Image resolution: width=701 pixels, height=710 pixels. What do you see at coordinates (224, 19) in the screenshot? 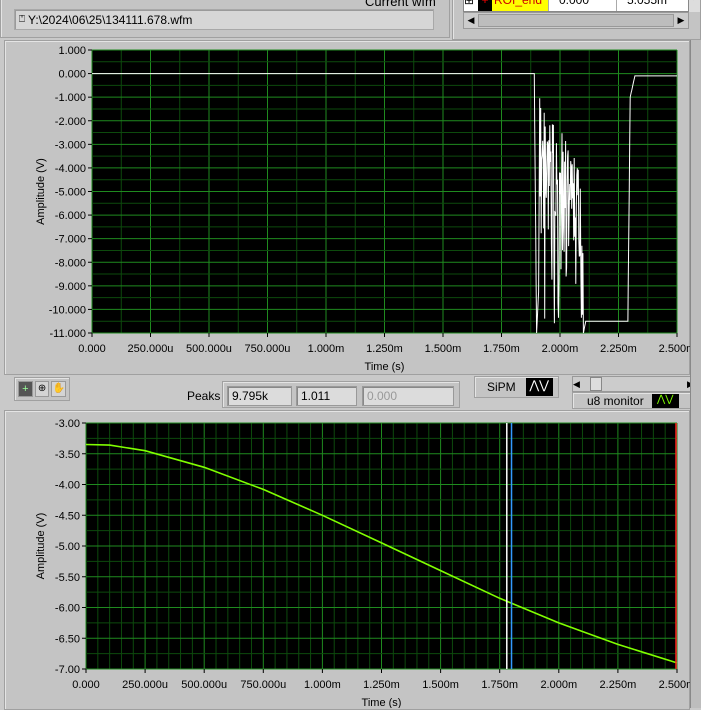
I see `file-path-field: ⍞ Y:\2024\06\25\134111.678.wfm` at bounding box center [224, 19].